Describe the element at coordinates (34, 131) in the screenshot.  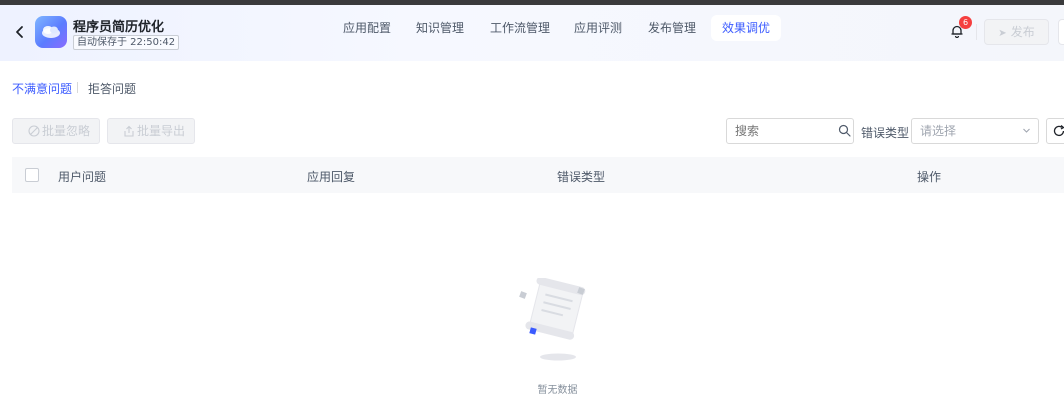
I see `ignore-icon` at that location.